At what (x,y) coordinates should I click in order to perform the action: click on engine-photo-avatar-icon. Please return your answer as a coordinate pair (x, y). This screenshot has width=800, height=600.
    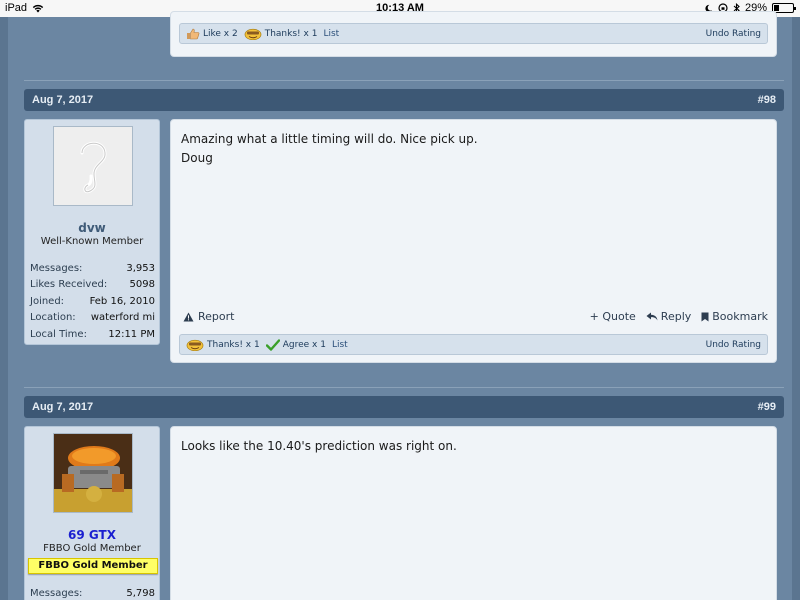
    Looking at the image, I should click on (93, 473).